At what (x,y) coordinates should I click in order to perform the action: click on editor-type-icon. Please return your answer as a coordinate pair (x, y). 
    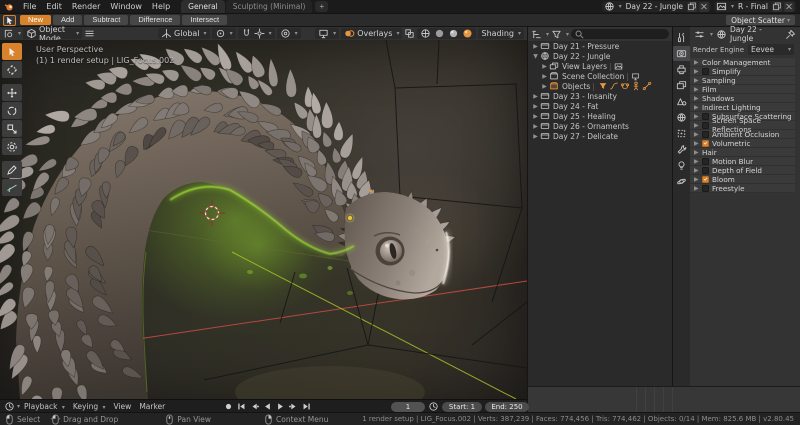
    Looking at the image, I should click on (8, 33).